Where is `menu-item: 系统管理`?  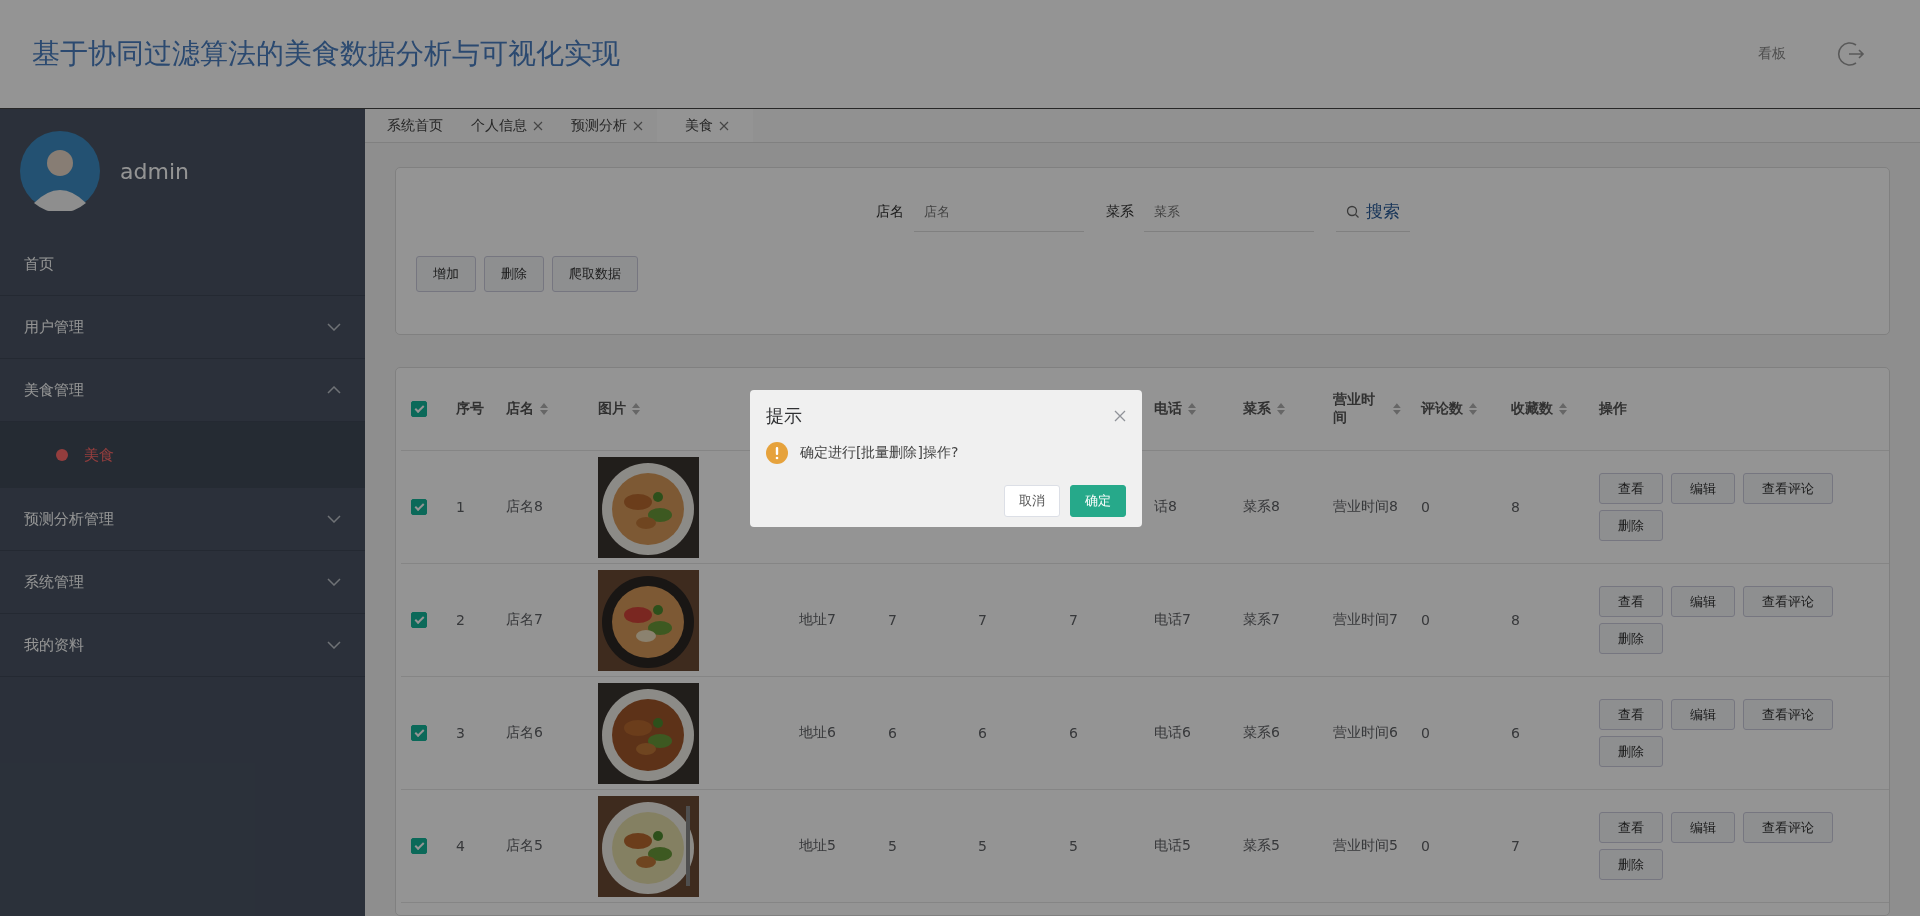
menu-item: 系统管理 is located at coordinates (182, 582).